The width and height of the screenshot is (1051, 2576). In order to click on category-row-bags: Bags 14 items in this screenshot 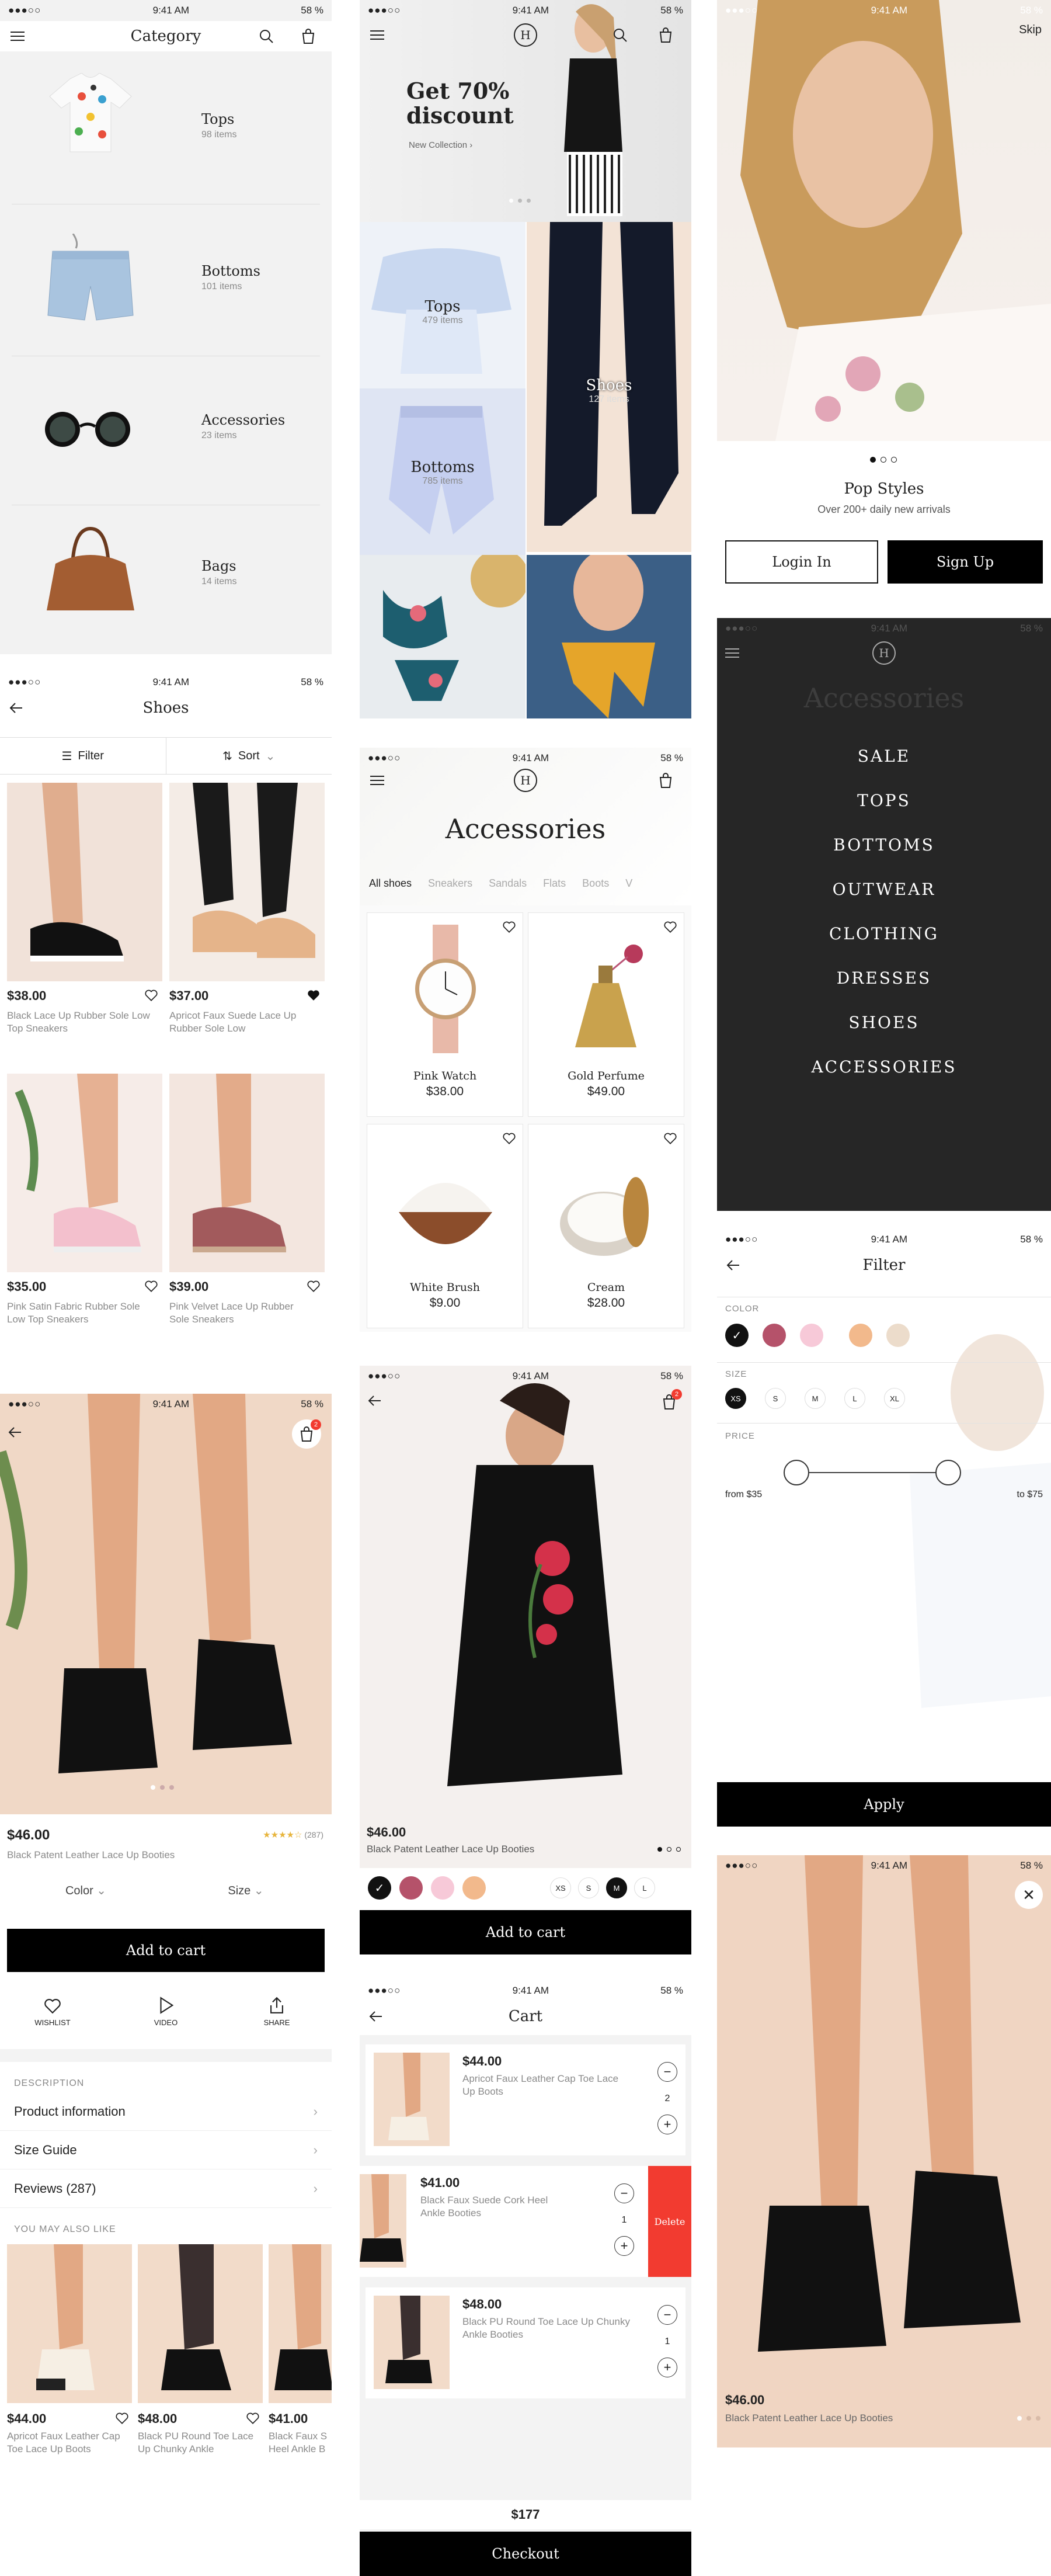, I will do `click(166, 578)`.